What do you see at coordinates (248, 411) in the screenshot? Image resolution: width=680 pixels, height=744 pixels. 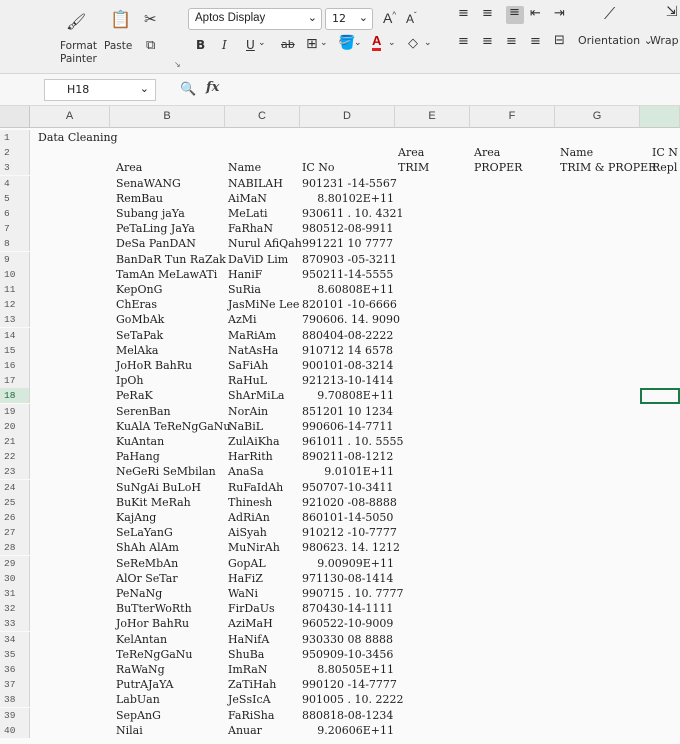 I see `cell-c19: NorAin` at bounding box center [248, 411].